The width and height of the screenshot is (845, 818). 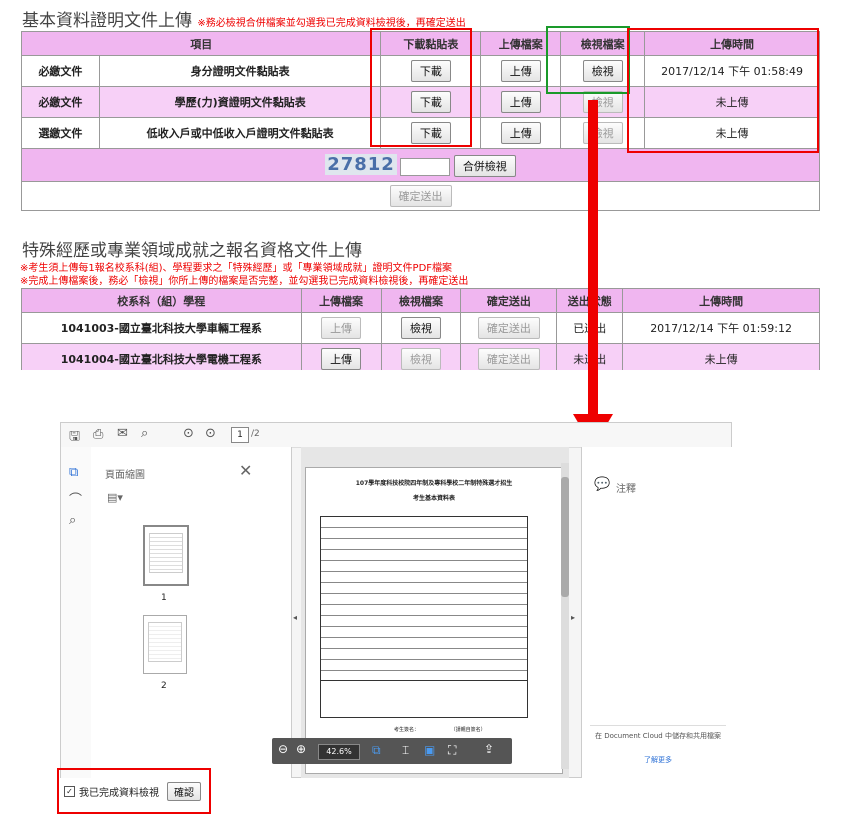 What do you see at coordinates (392, 751) in the screenshot?
I see `zoom-toolbar: ⊖ ⊕ 42.6% ⧉ ⌶ ▣ ⛶ ⇪` at bounding box center [392, 751].